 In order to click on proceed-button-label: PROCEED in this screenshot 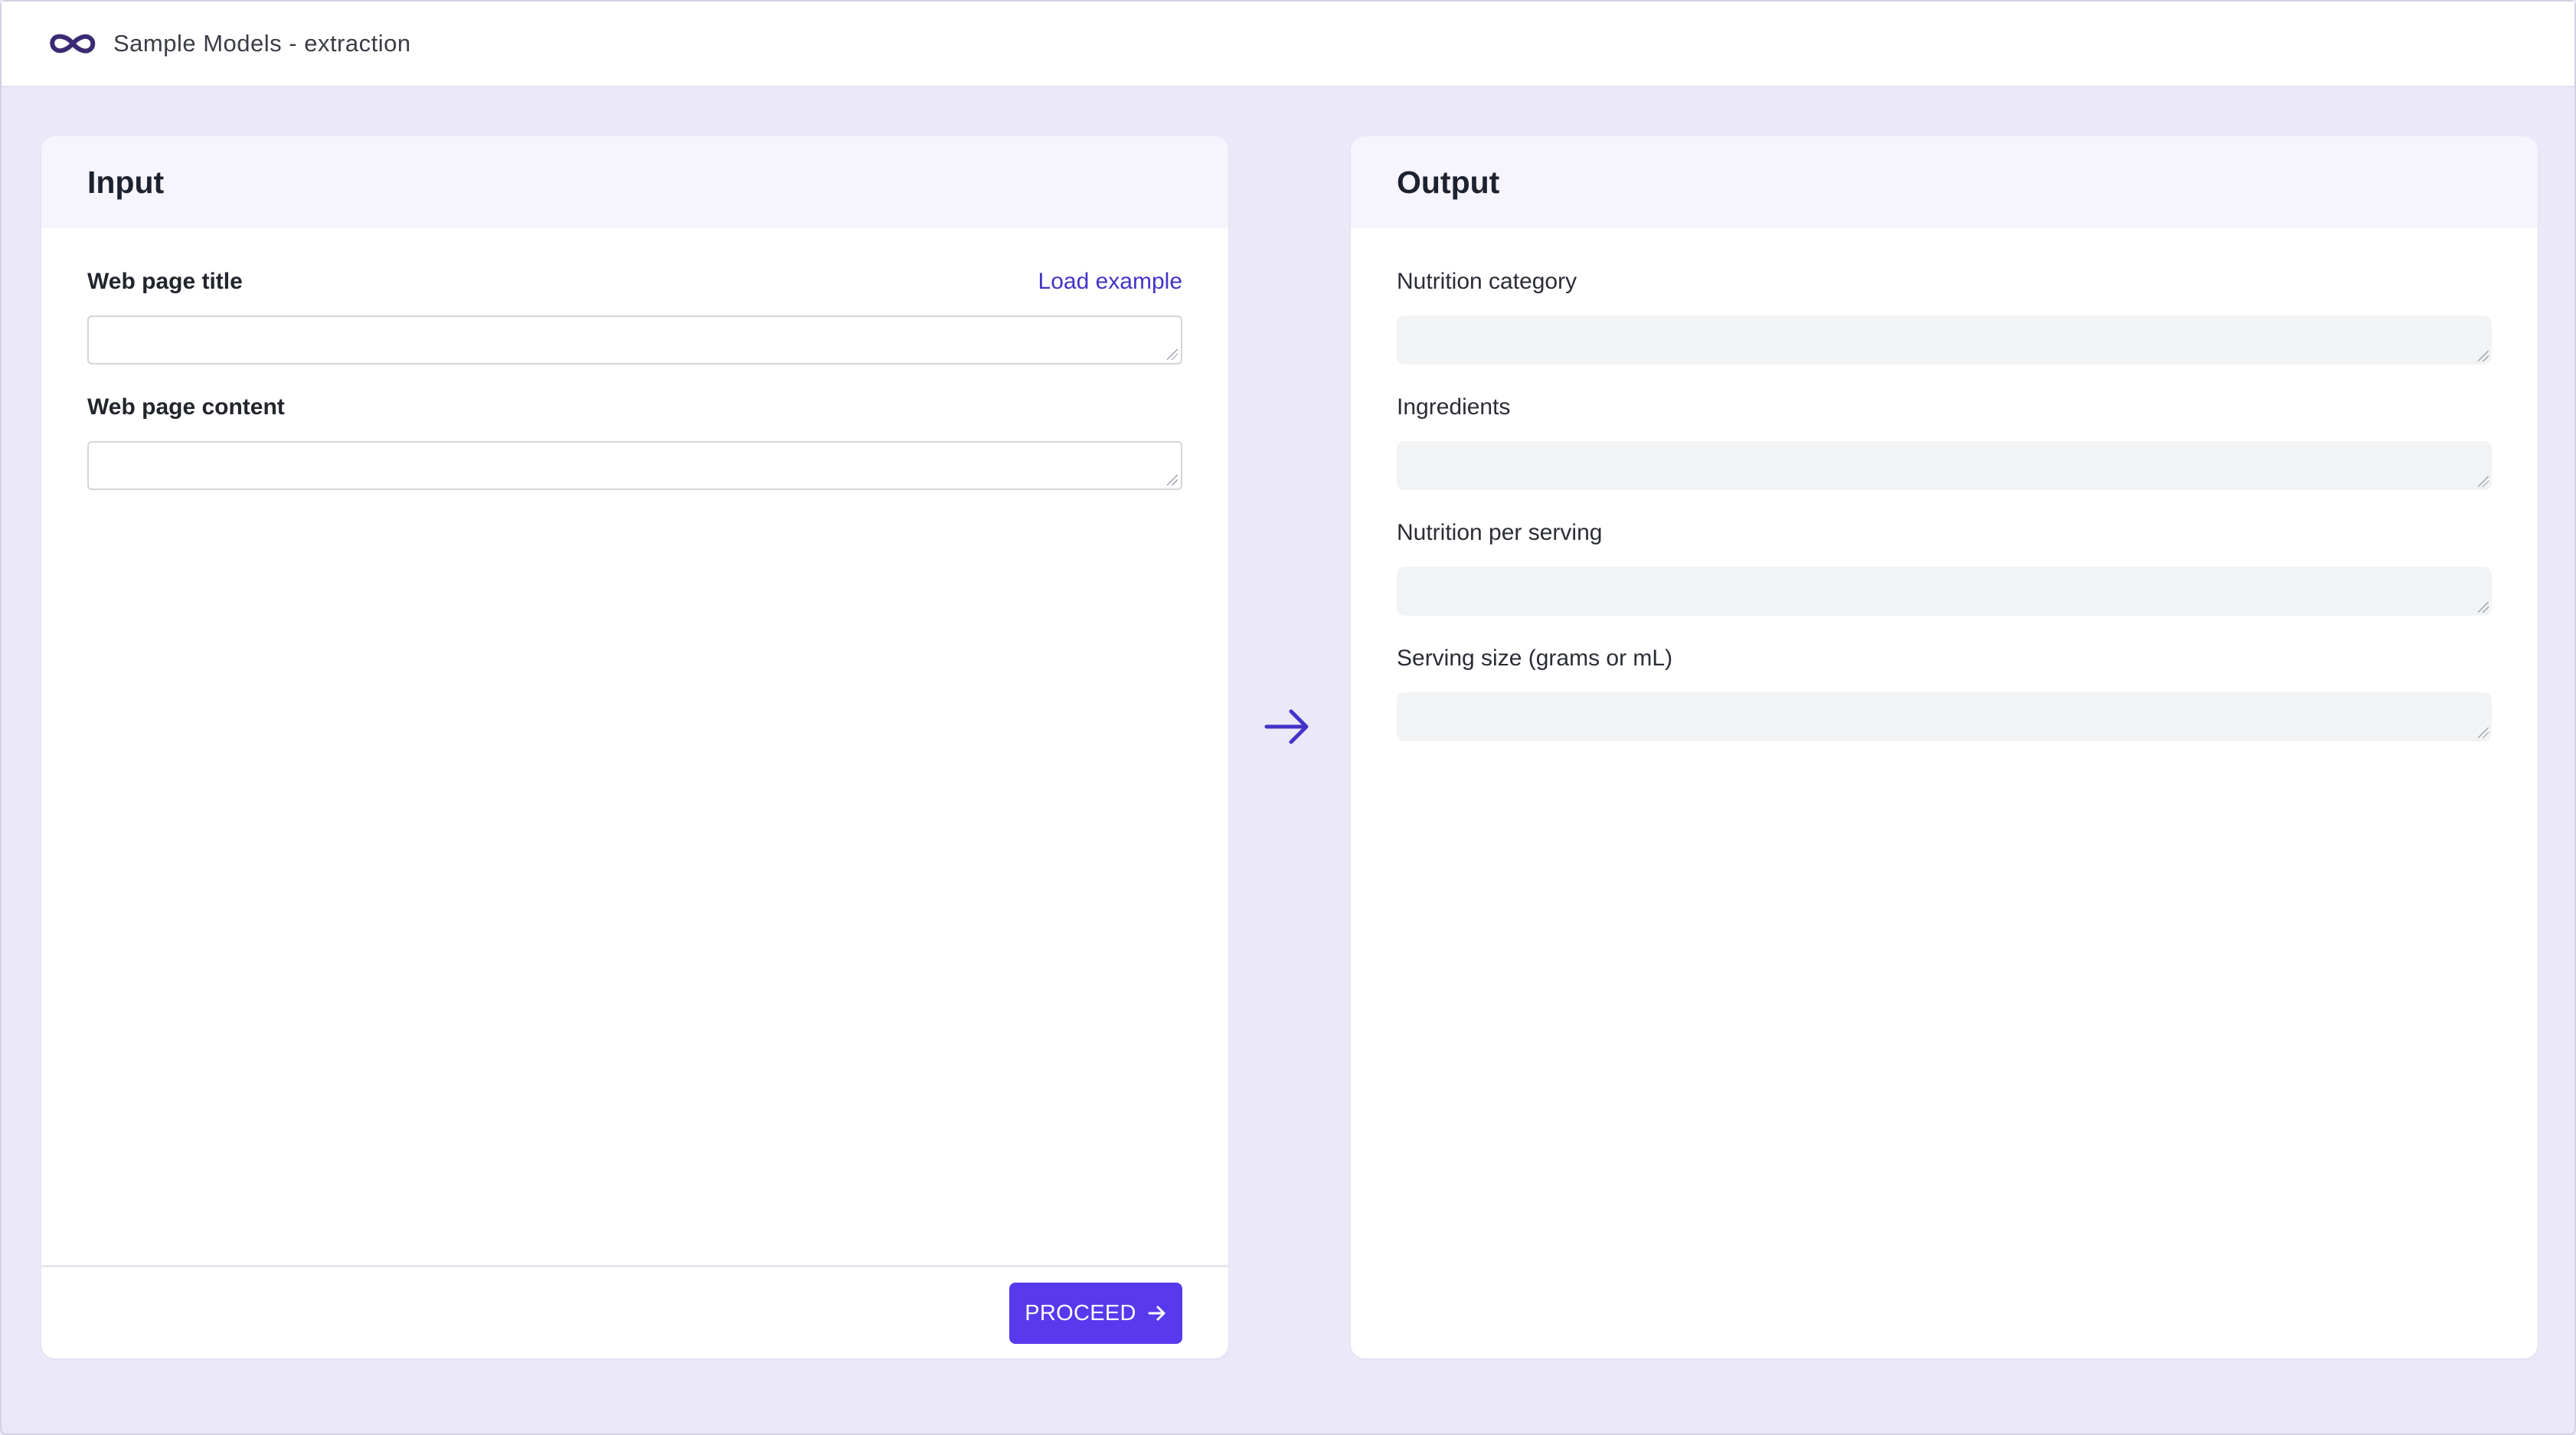, I will do `click(1080, 1312)`.